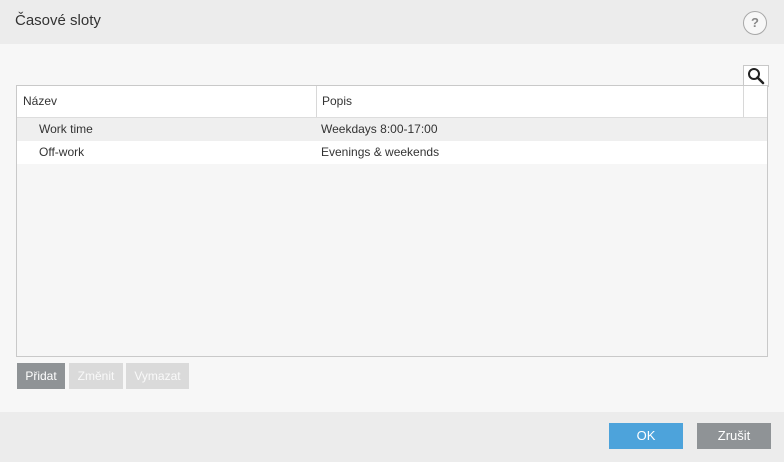 The height and width of the screenshot is (462, 784). What do you see at coordinates (379, 129) in the screenshot?
I see `row-description-cell: Weekdays 8:00-17:00` at bounding box center [379, 129].